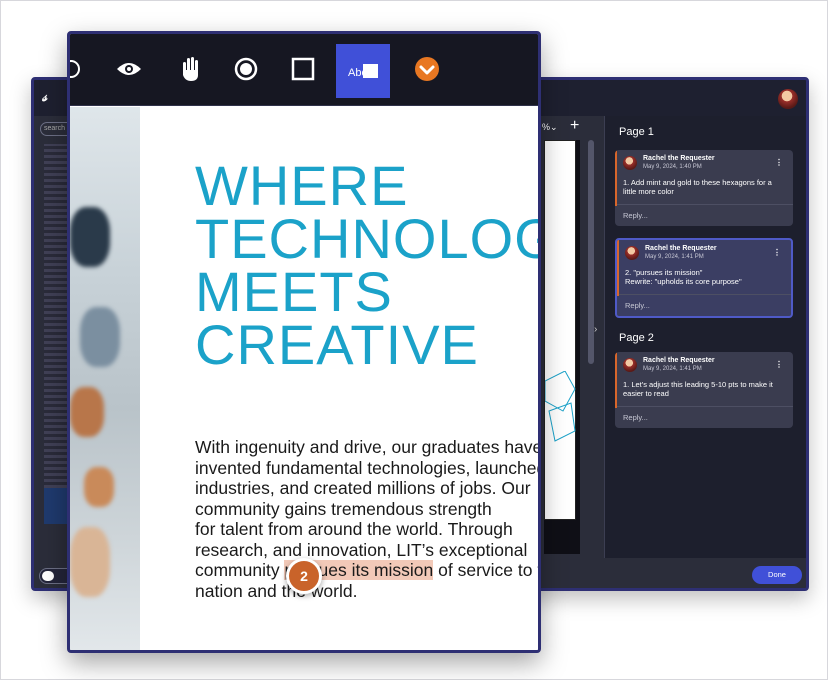 This screenshot has height=680, width=828. Describe the element at coordinates (574, 126) in the screenshot. I see `add-button: +` at that location.